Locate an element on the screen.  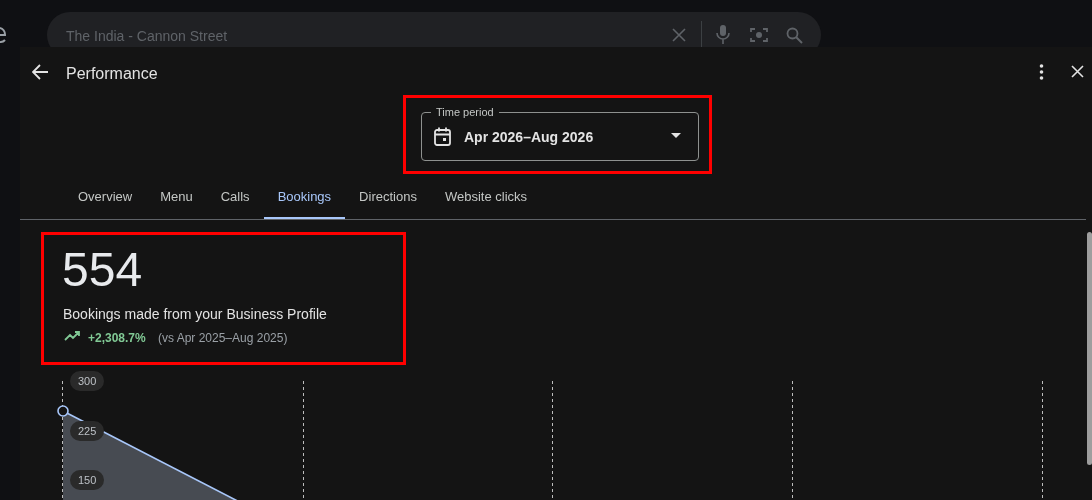
time-period-label: Time period is located at coordinates (465, 112).